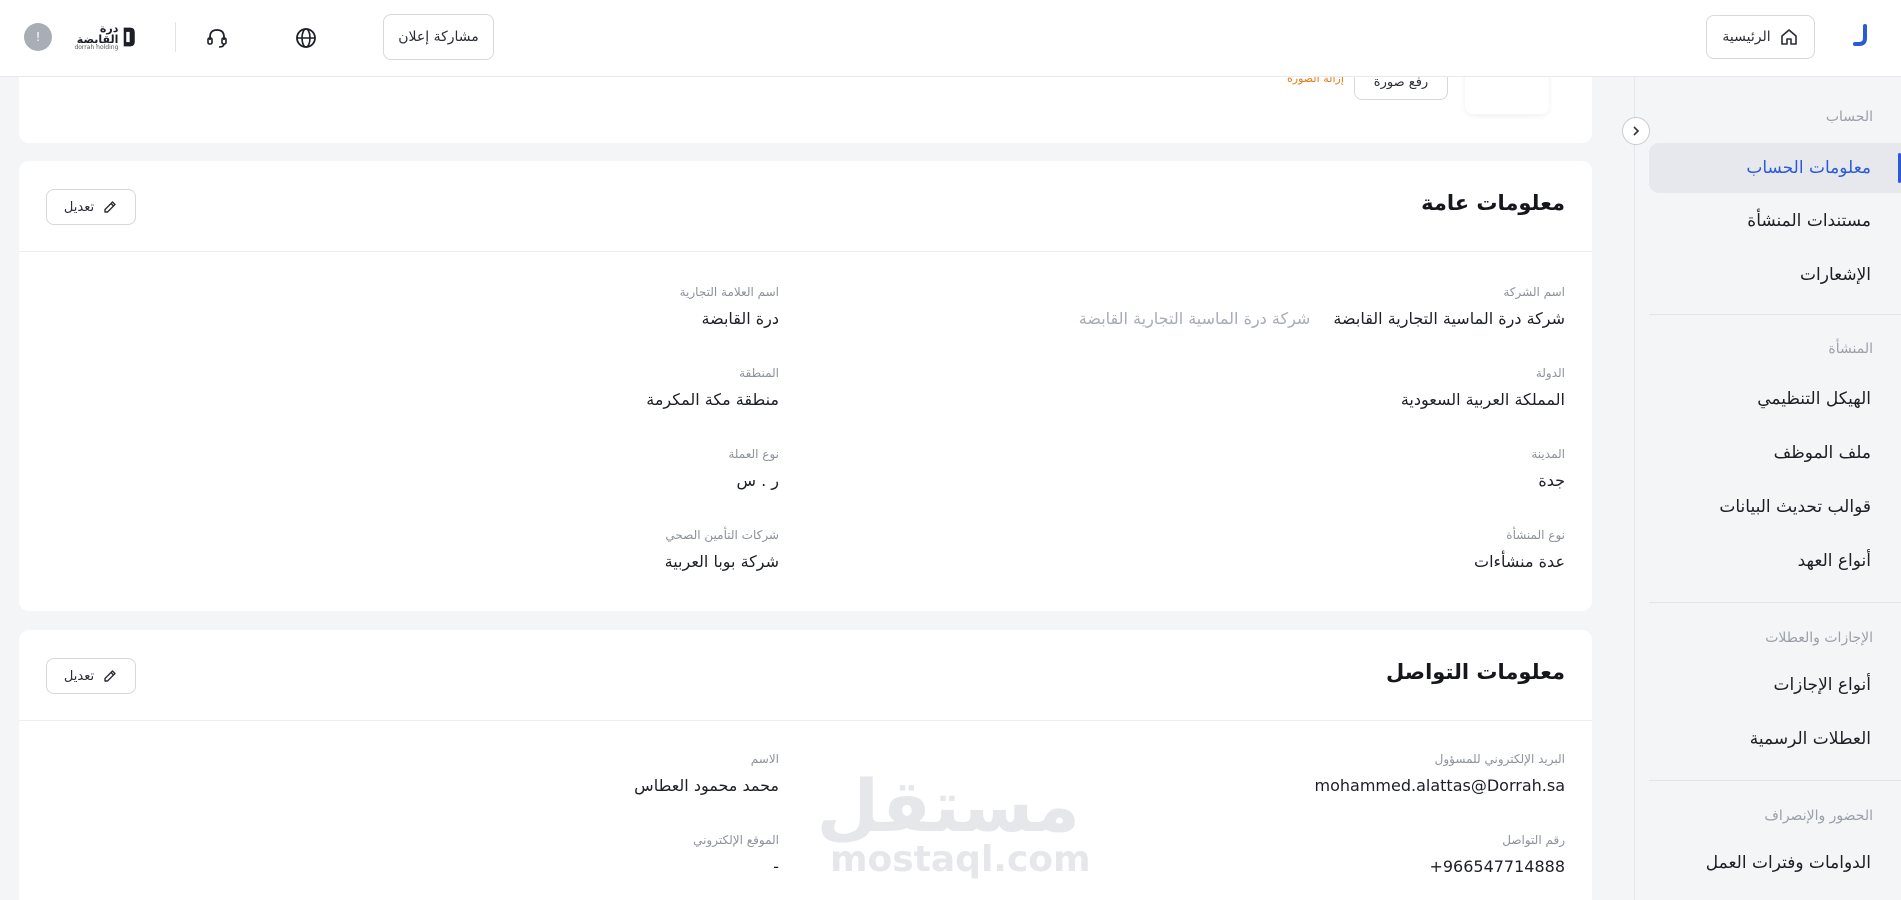 This screenshot has width=1901, height=900. What do you see at coordinates (1548, 468) in the screenshot?
I see `field-city: المدينة جدة` at bounding box center [1548, 468].